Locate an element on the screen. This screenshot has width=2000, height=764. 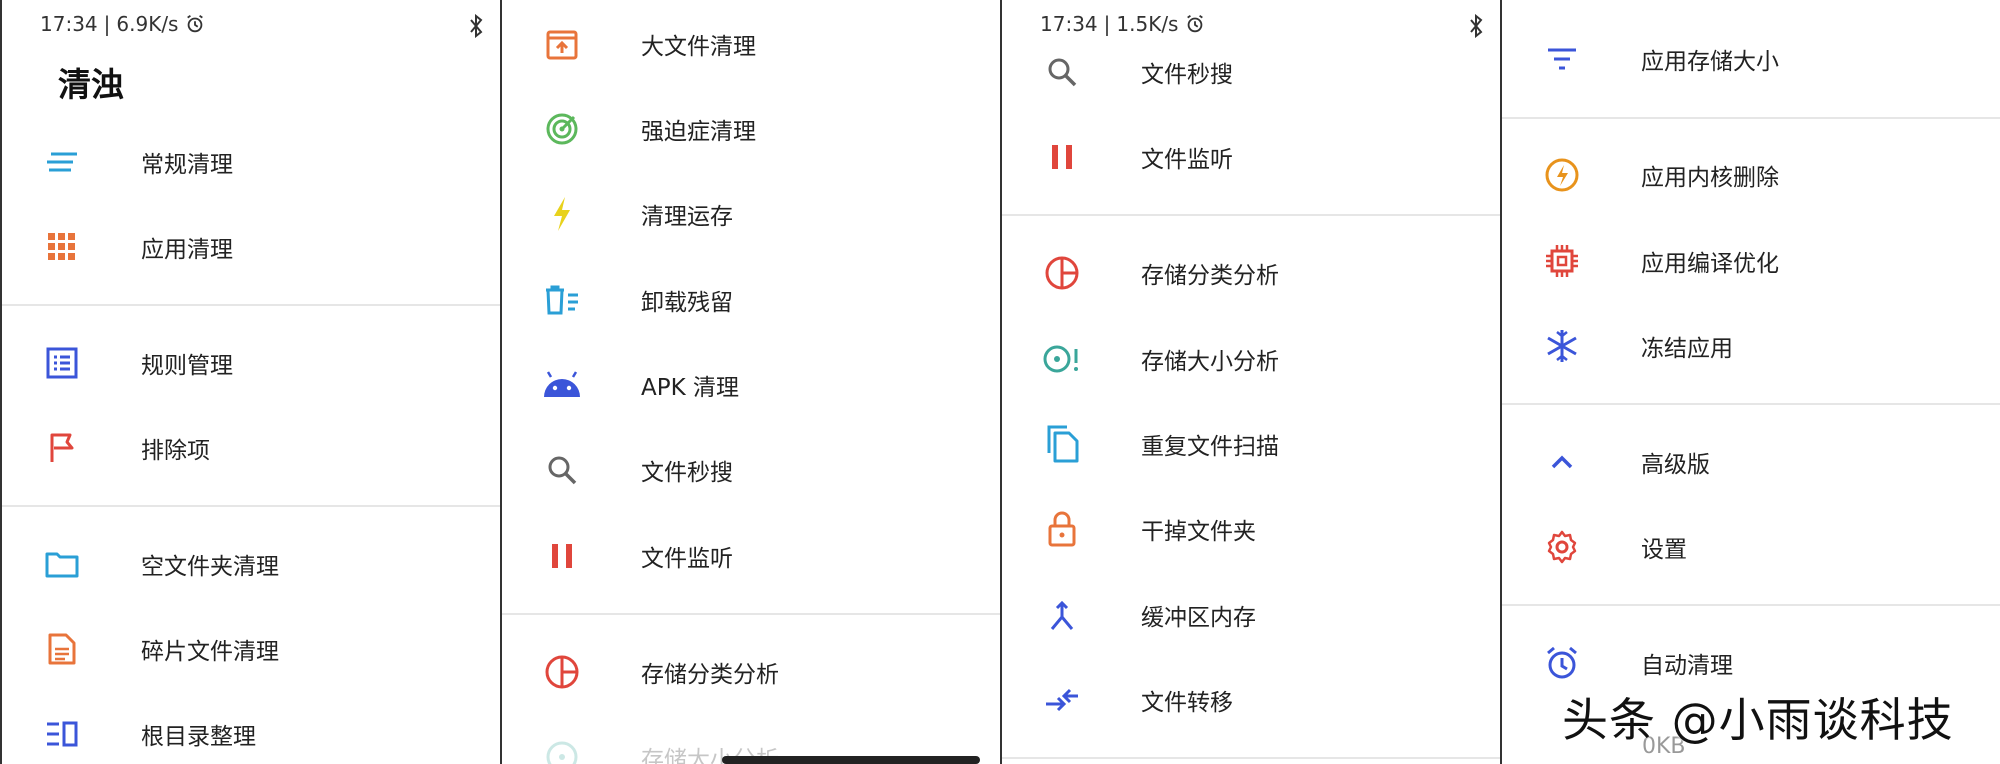
swap-arrows-icon is located at coordinates (1062, 700).